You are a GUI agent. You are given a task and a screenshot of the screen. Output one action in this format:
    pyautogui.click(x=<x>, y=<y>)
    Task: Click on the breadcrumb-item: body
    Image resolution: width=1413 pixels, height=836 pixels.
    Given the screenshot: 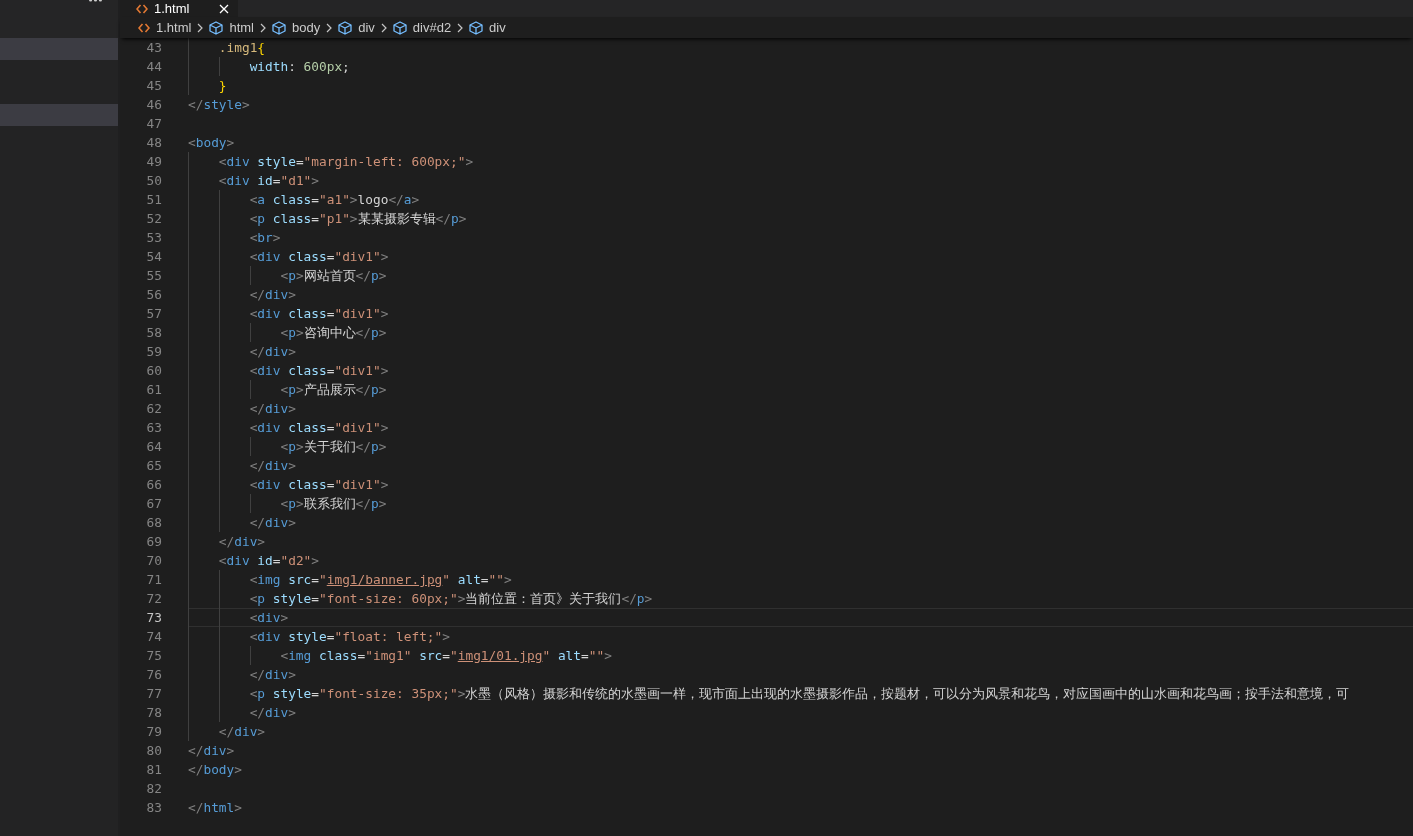 What is the action you would take?
    pyautogui.click(x=296, y=27)
    